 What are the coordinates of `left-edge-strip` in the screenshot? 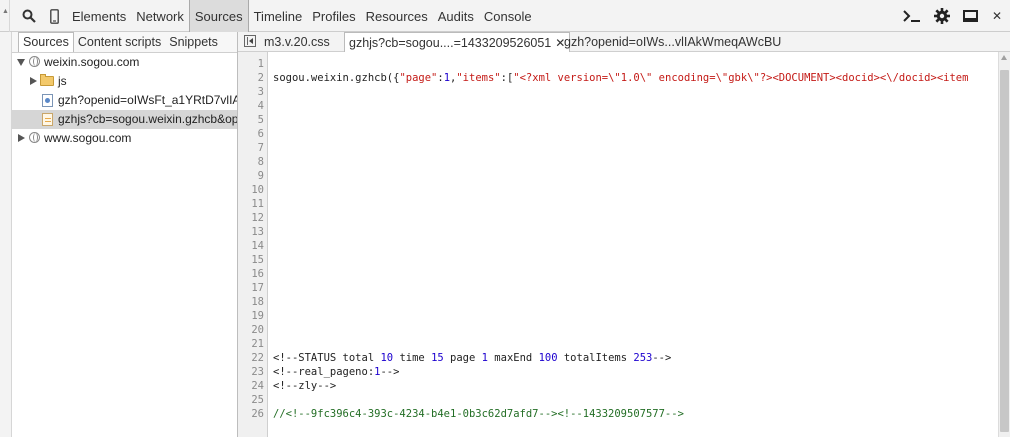 It's located at (6, 234).